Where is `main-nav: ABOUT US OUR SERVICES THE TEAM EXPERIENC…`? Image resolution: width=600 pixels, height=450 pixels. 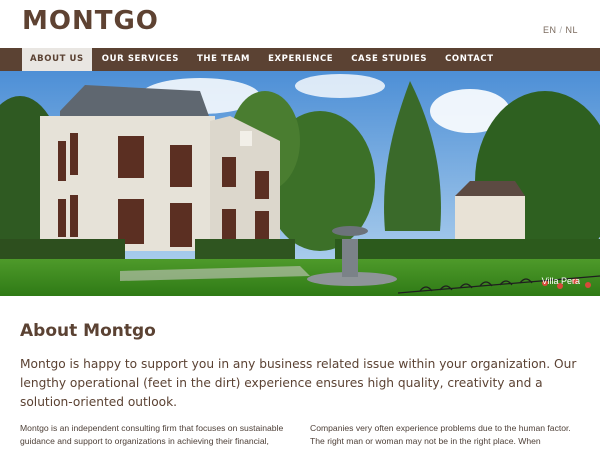
main-nav: ABOUT US OUR SERVICES THE TEAM EXPERIENC… is located at coordinates (300, 59).